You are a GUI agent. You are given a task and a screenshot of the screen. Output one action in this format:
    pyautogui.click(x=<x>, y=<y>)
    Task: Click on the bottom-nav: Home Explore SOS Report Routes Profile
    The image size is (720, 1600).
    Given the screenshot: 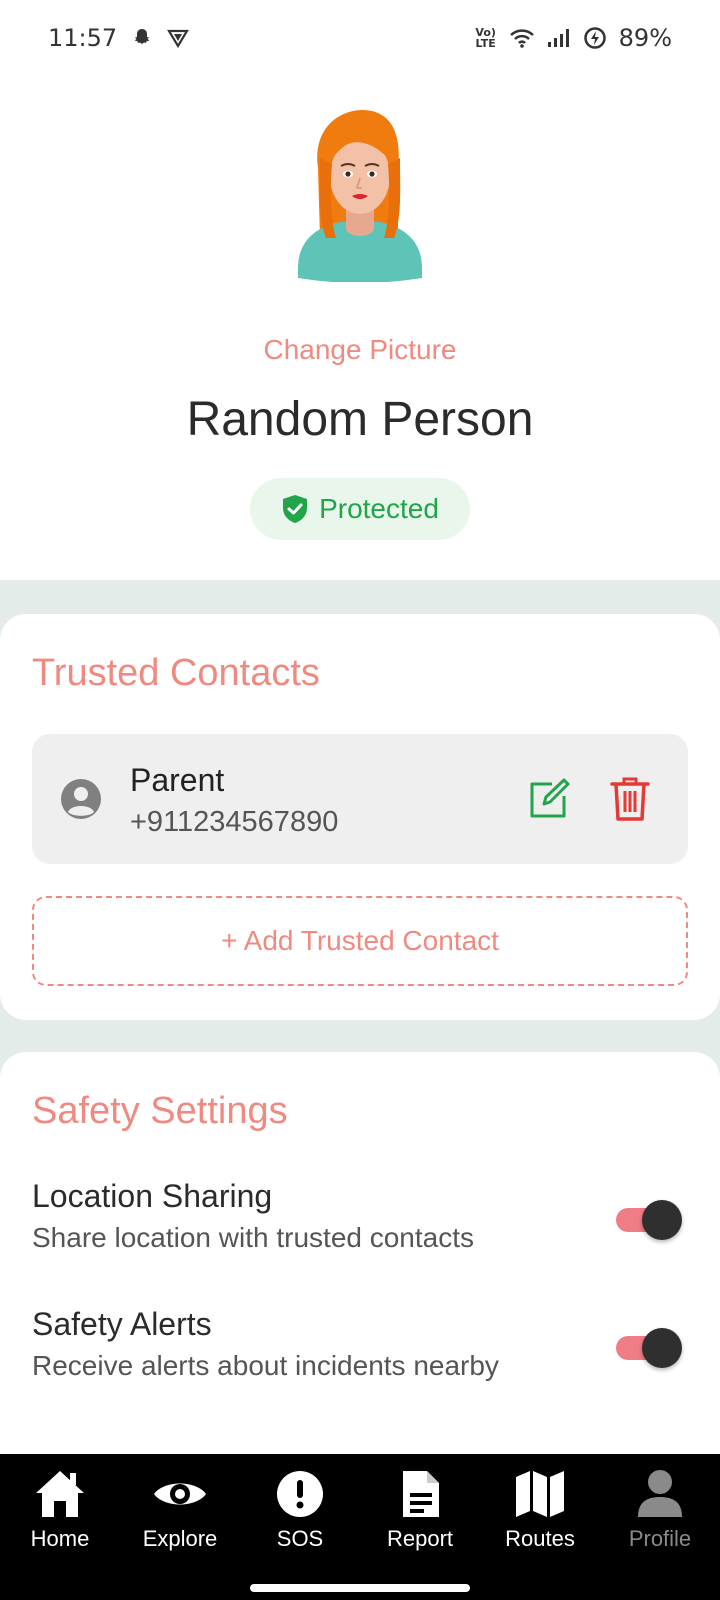 What is the action you would take?
    pyautogui.click(x=360, y=1527)
    